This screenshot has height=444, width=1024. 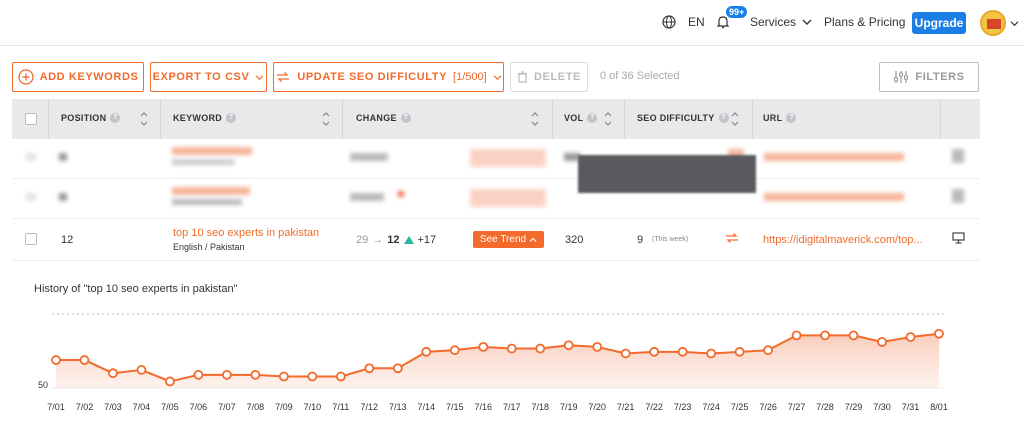 I want to click on plans-label: Plans & Pricing, so click(x=865, y=22).